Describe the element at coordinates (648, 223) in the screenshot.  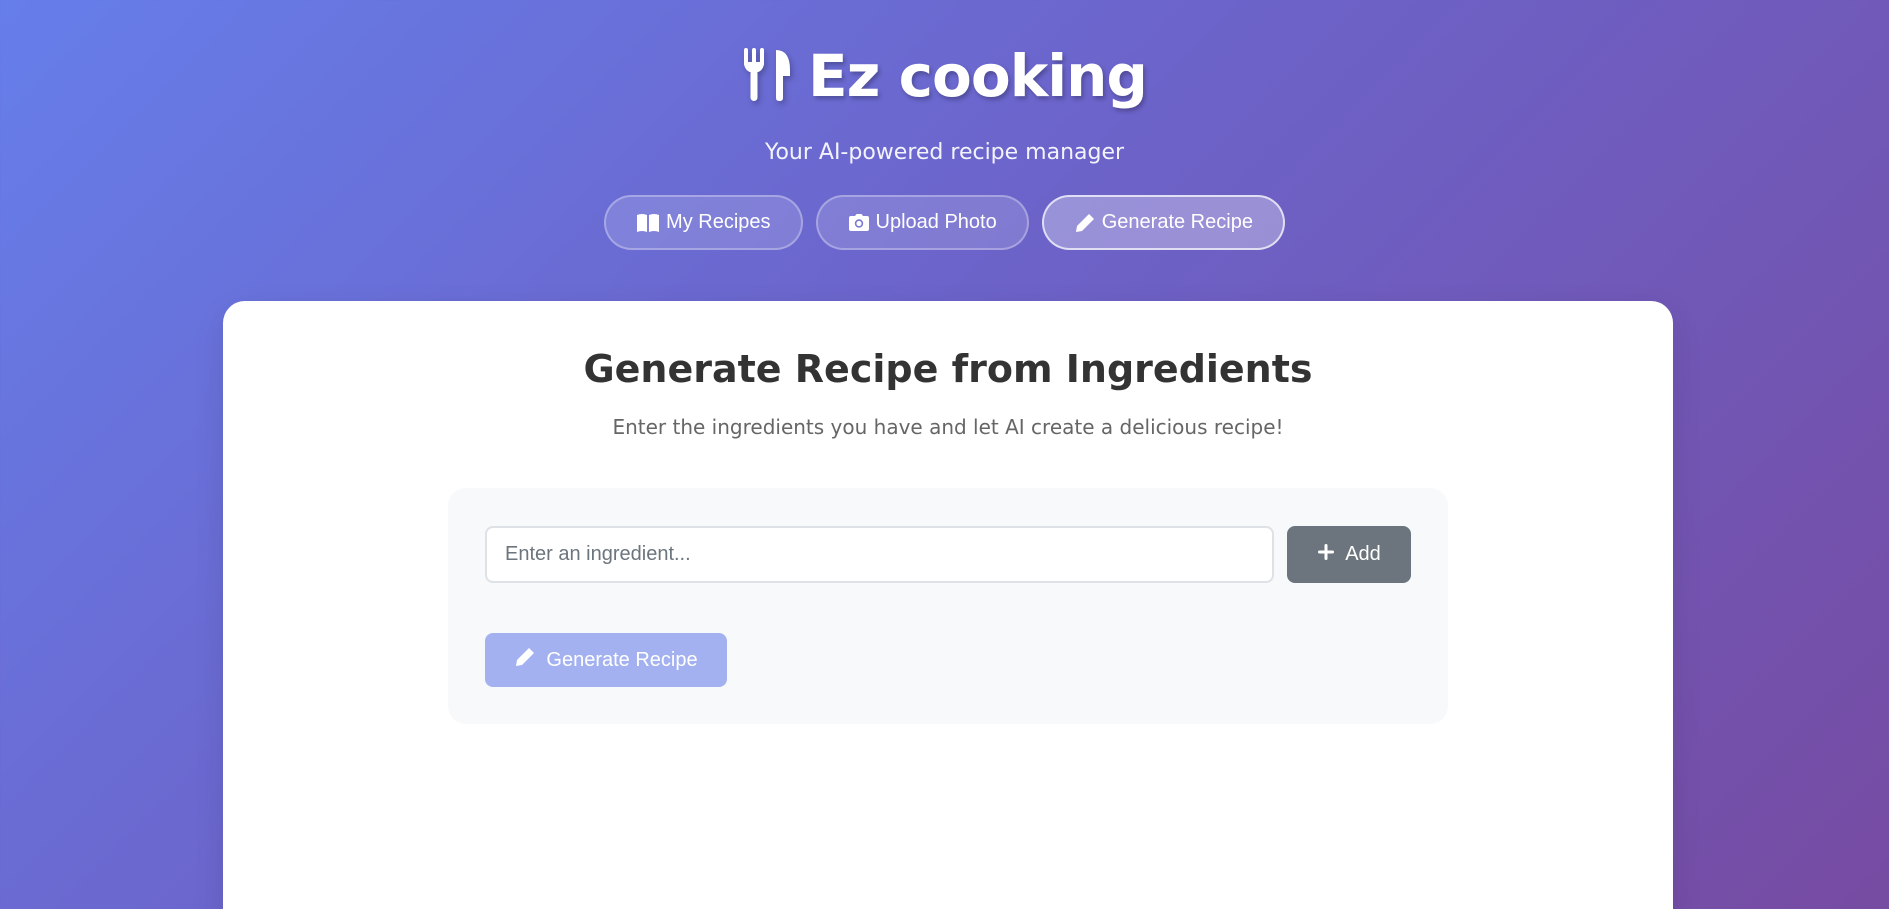
I see `book-open-icon` at that location.